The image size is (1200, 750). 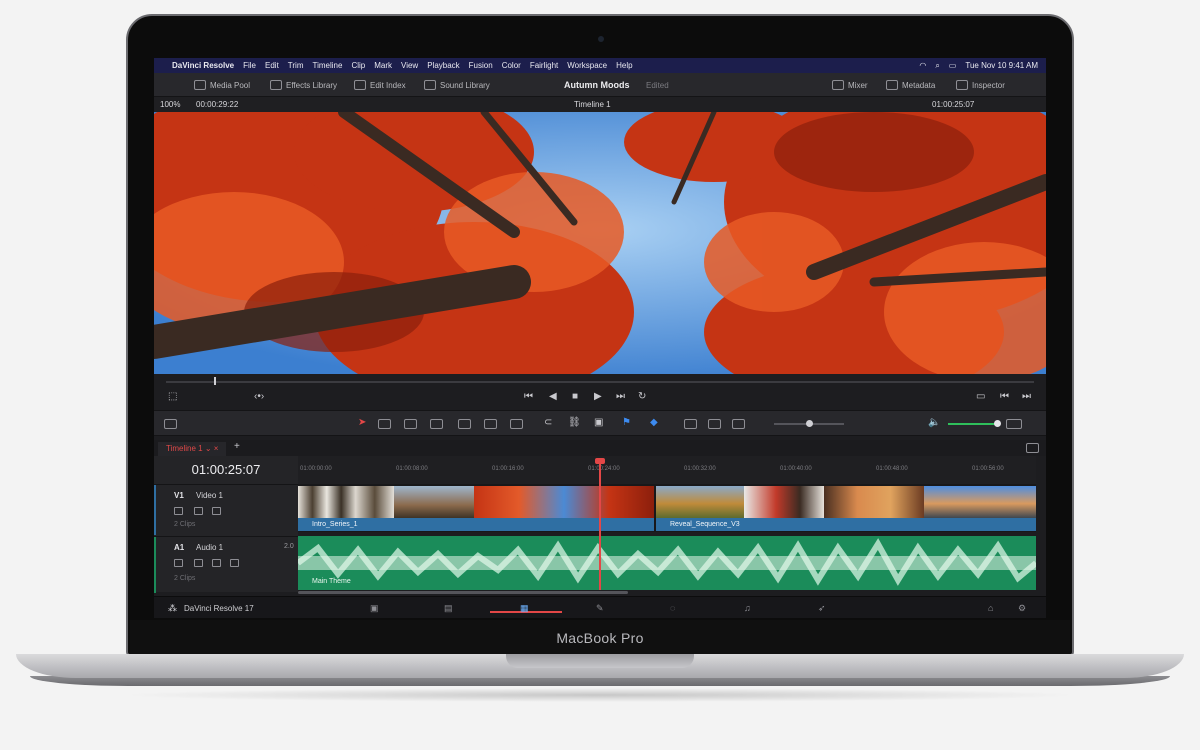 What do you see at coordinates (1014, 424) in the screenshot?
I see `dim-audio-icon` at bounding box center [1014, 424].